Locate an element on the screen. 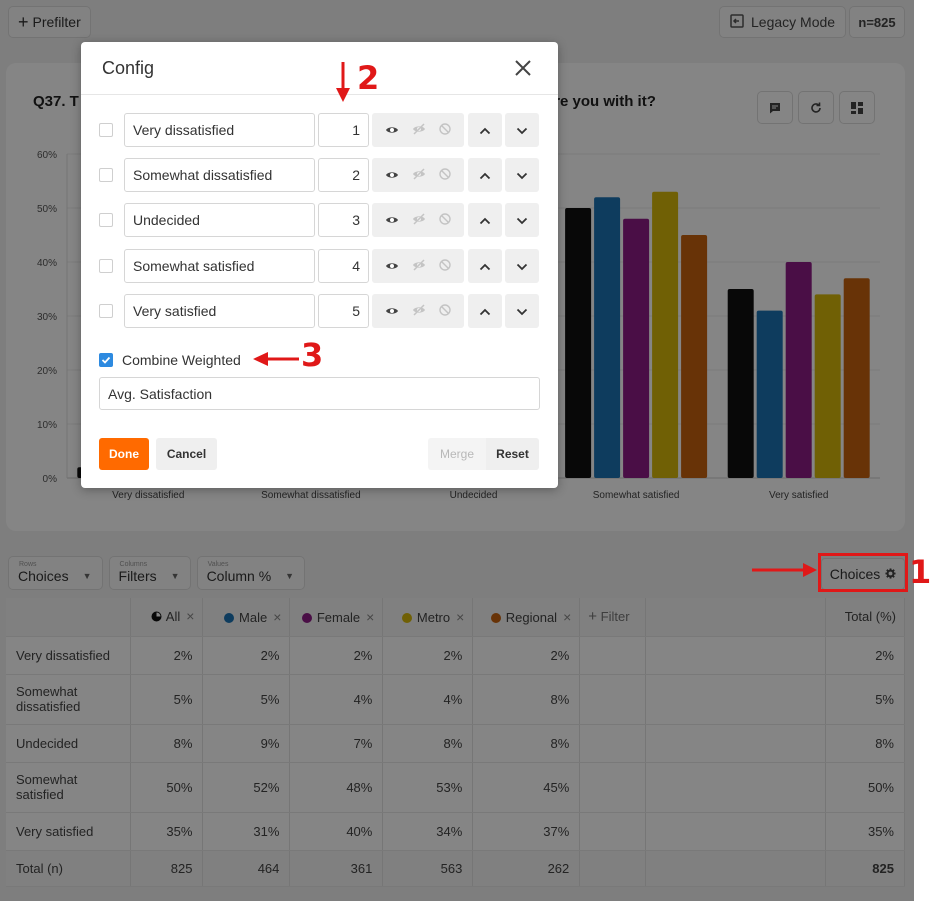 The height and width of the screenshot is (901, 934). choice-label-input: Undecided is located at coordinates (219, 220).